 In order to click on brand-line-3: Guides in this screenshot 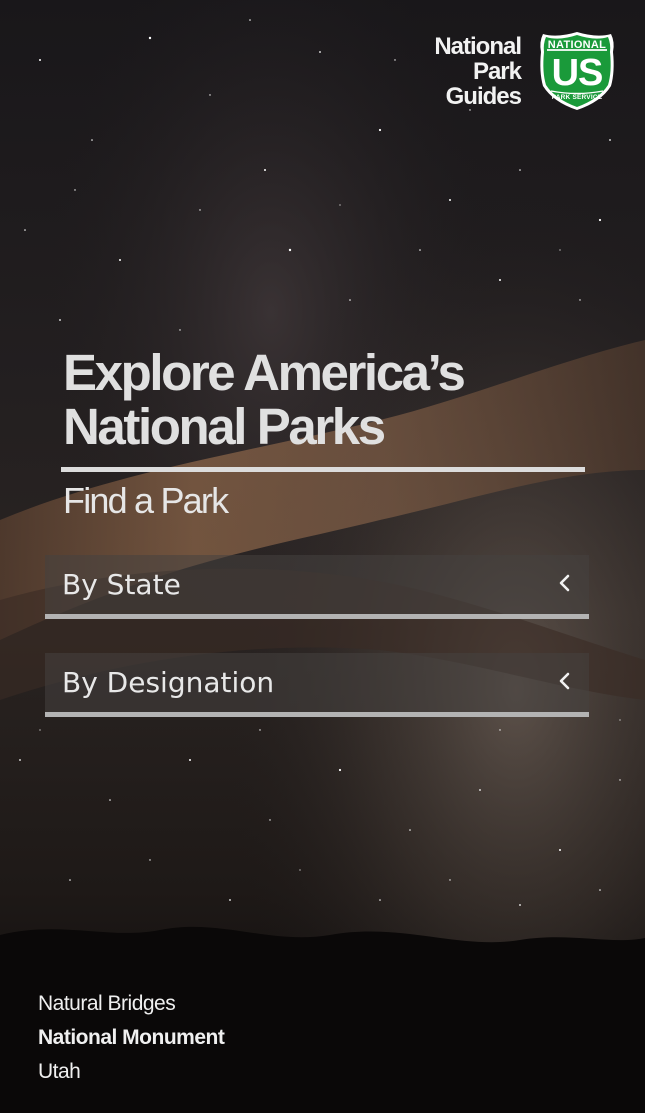, I will do `click(483, 96)`.